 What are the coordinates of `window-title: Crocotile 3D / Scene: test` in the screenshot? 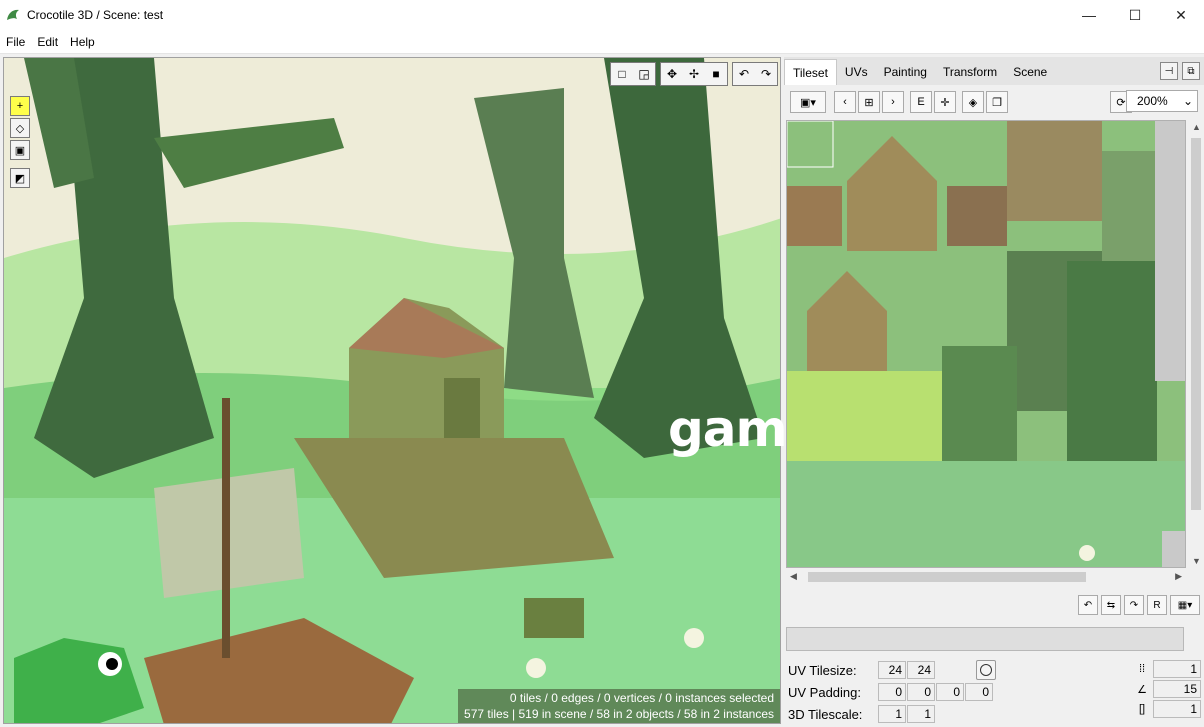 It's located at (95, 15).